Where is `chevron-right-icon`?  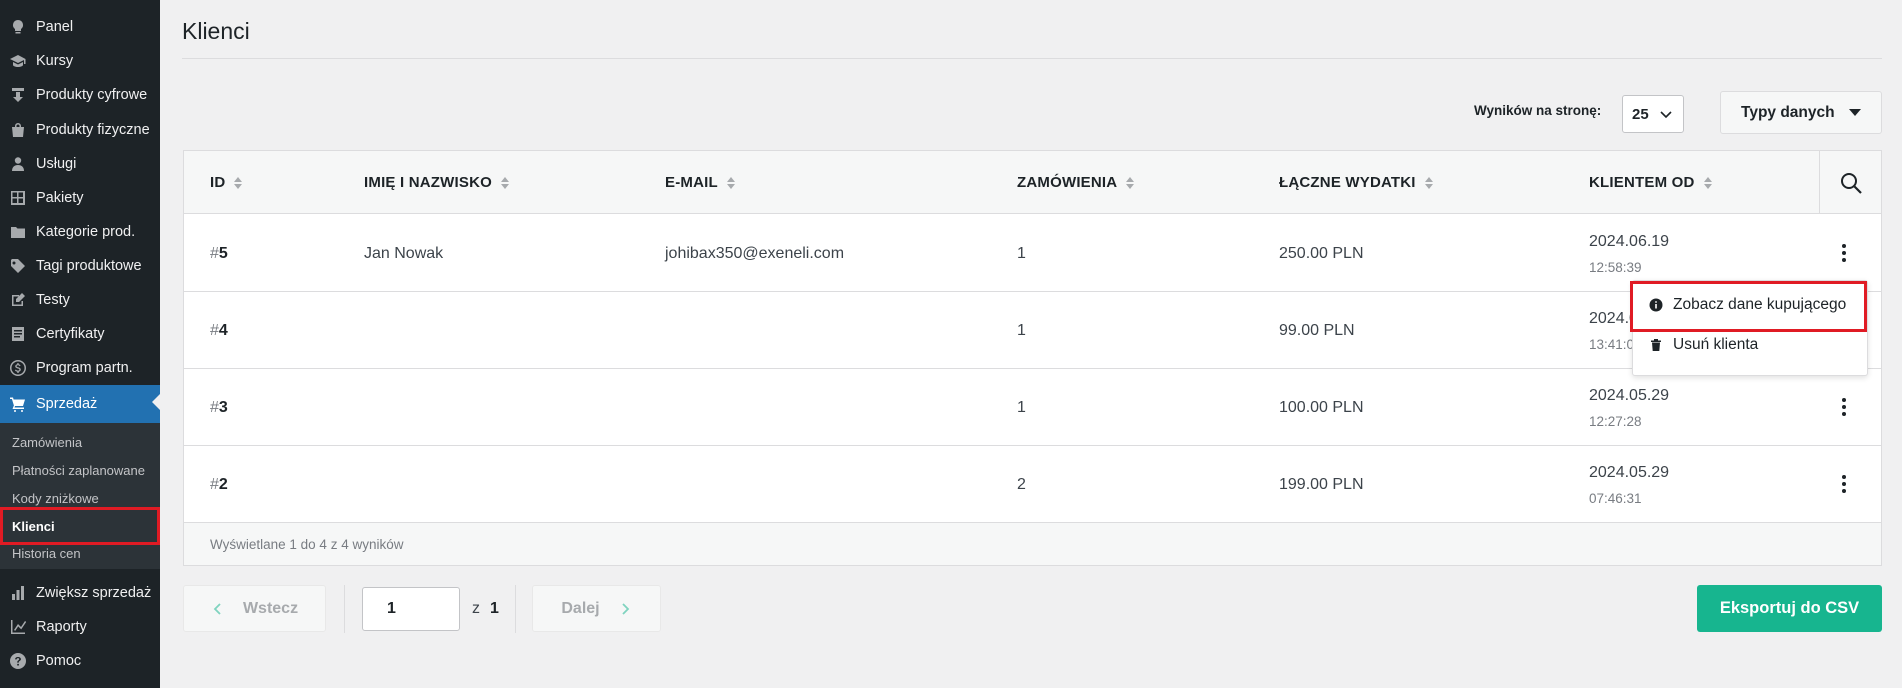 chevron-right-icon is located at coordinates (625, 608).